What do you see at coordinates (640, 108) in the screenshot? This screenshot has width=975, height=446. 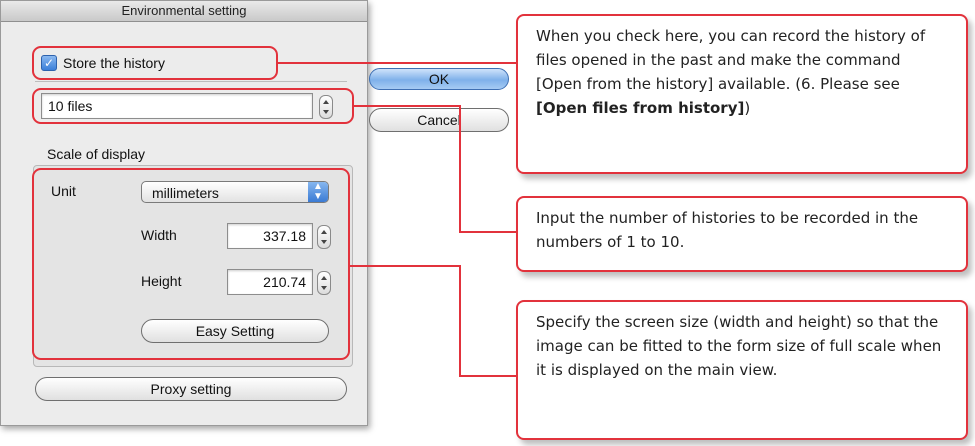 I see `open-files-from-history-reference: [Open files from history]` at bounding box center [640, 108].